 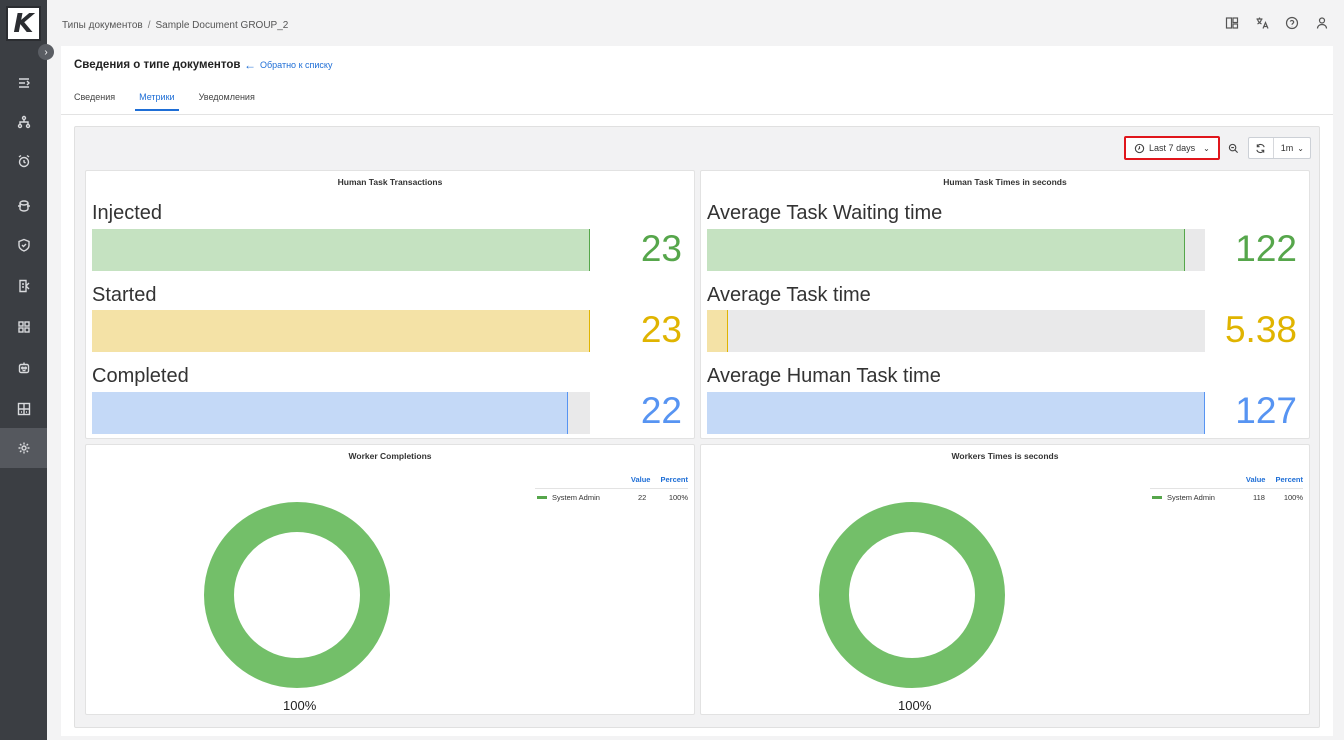 I want to click on top-bar: Типы документов / Sample Document GROUP_2, so click(x=695, y=23).